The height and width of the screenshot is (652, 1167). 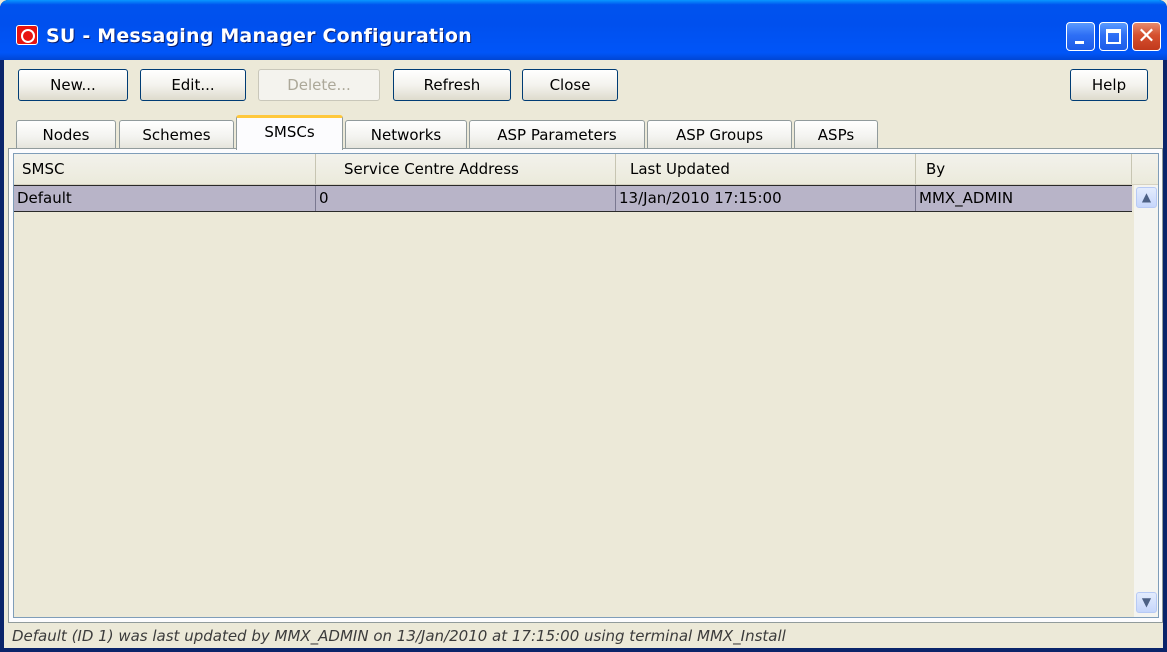 I want to click on oracle-icon, so click(x=27, y=35).